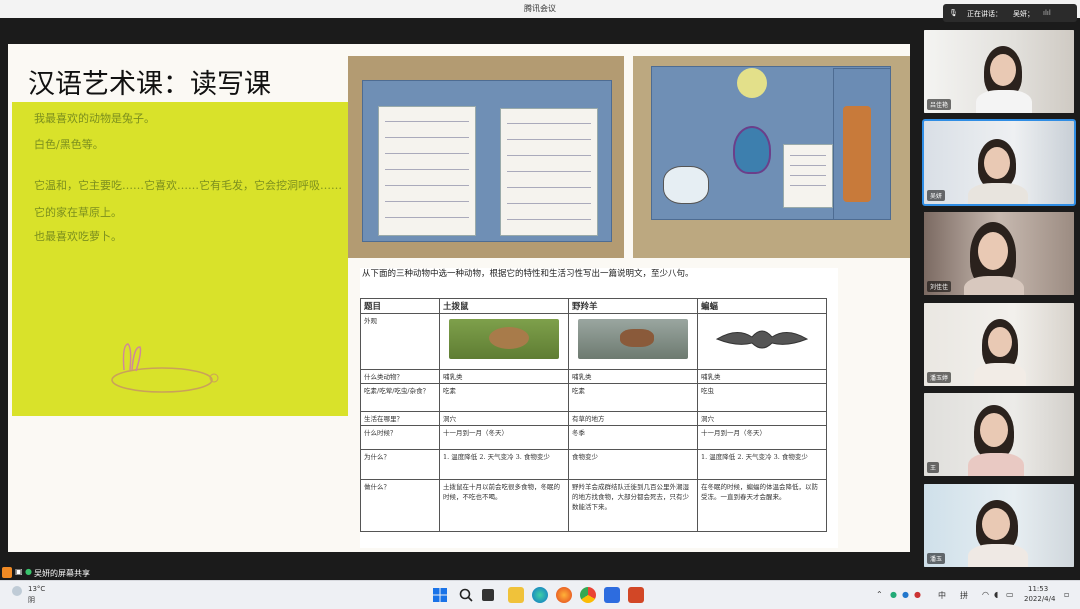 The height and width of the screenshot is (609, 1080). I want to click on window-title: 腾讯会议, so click(540, 8).